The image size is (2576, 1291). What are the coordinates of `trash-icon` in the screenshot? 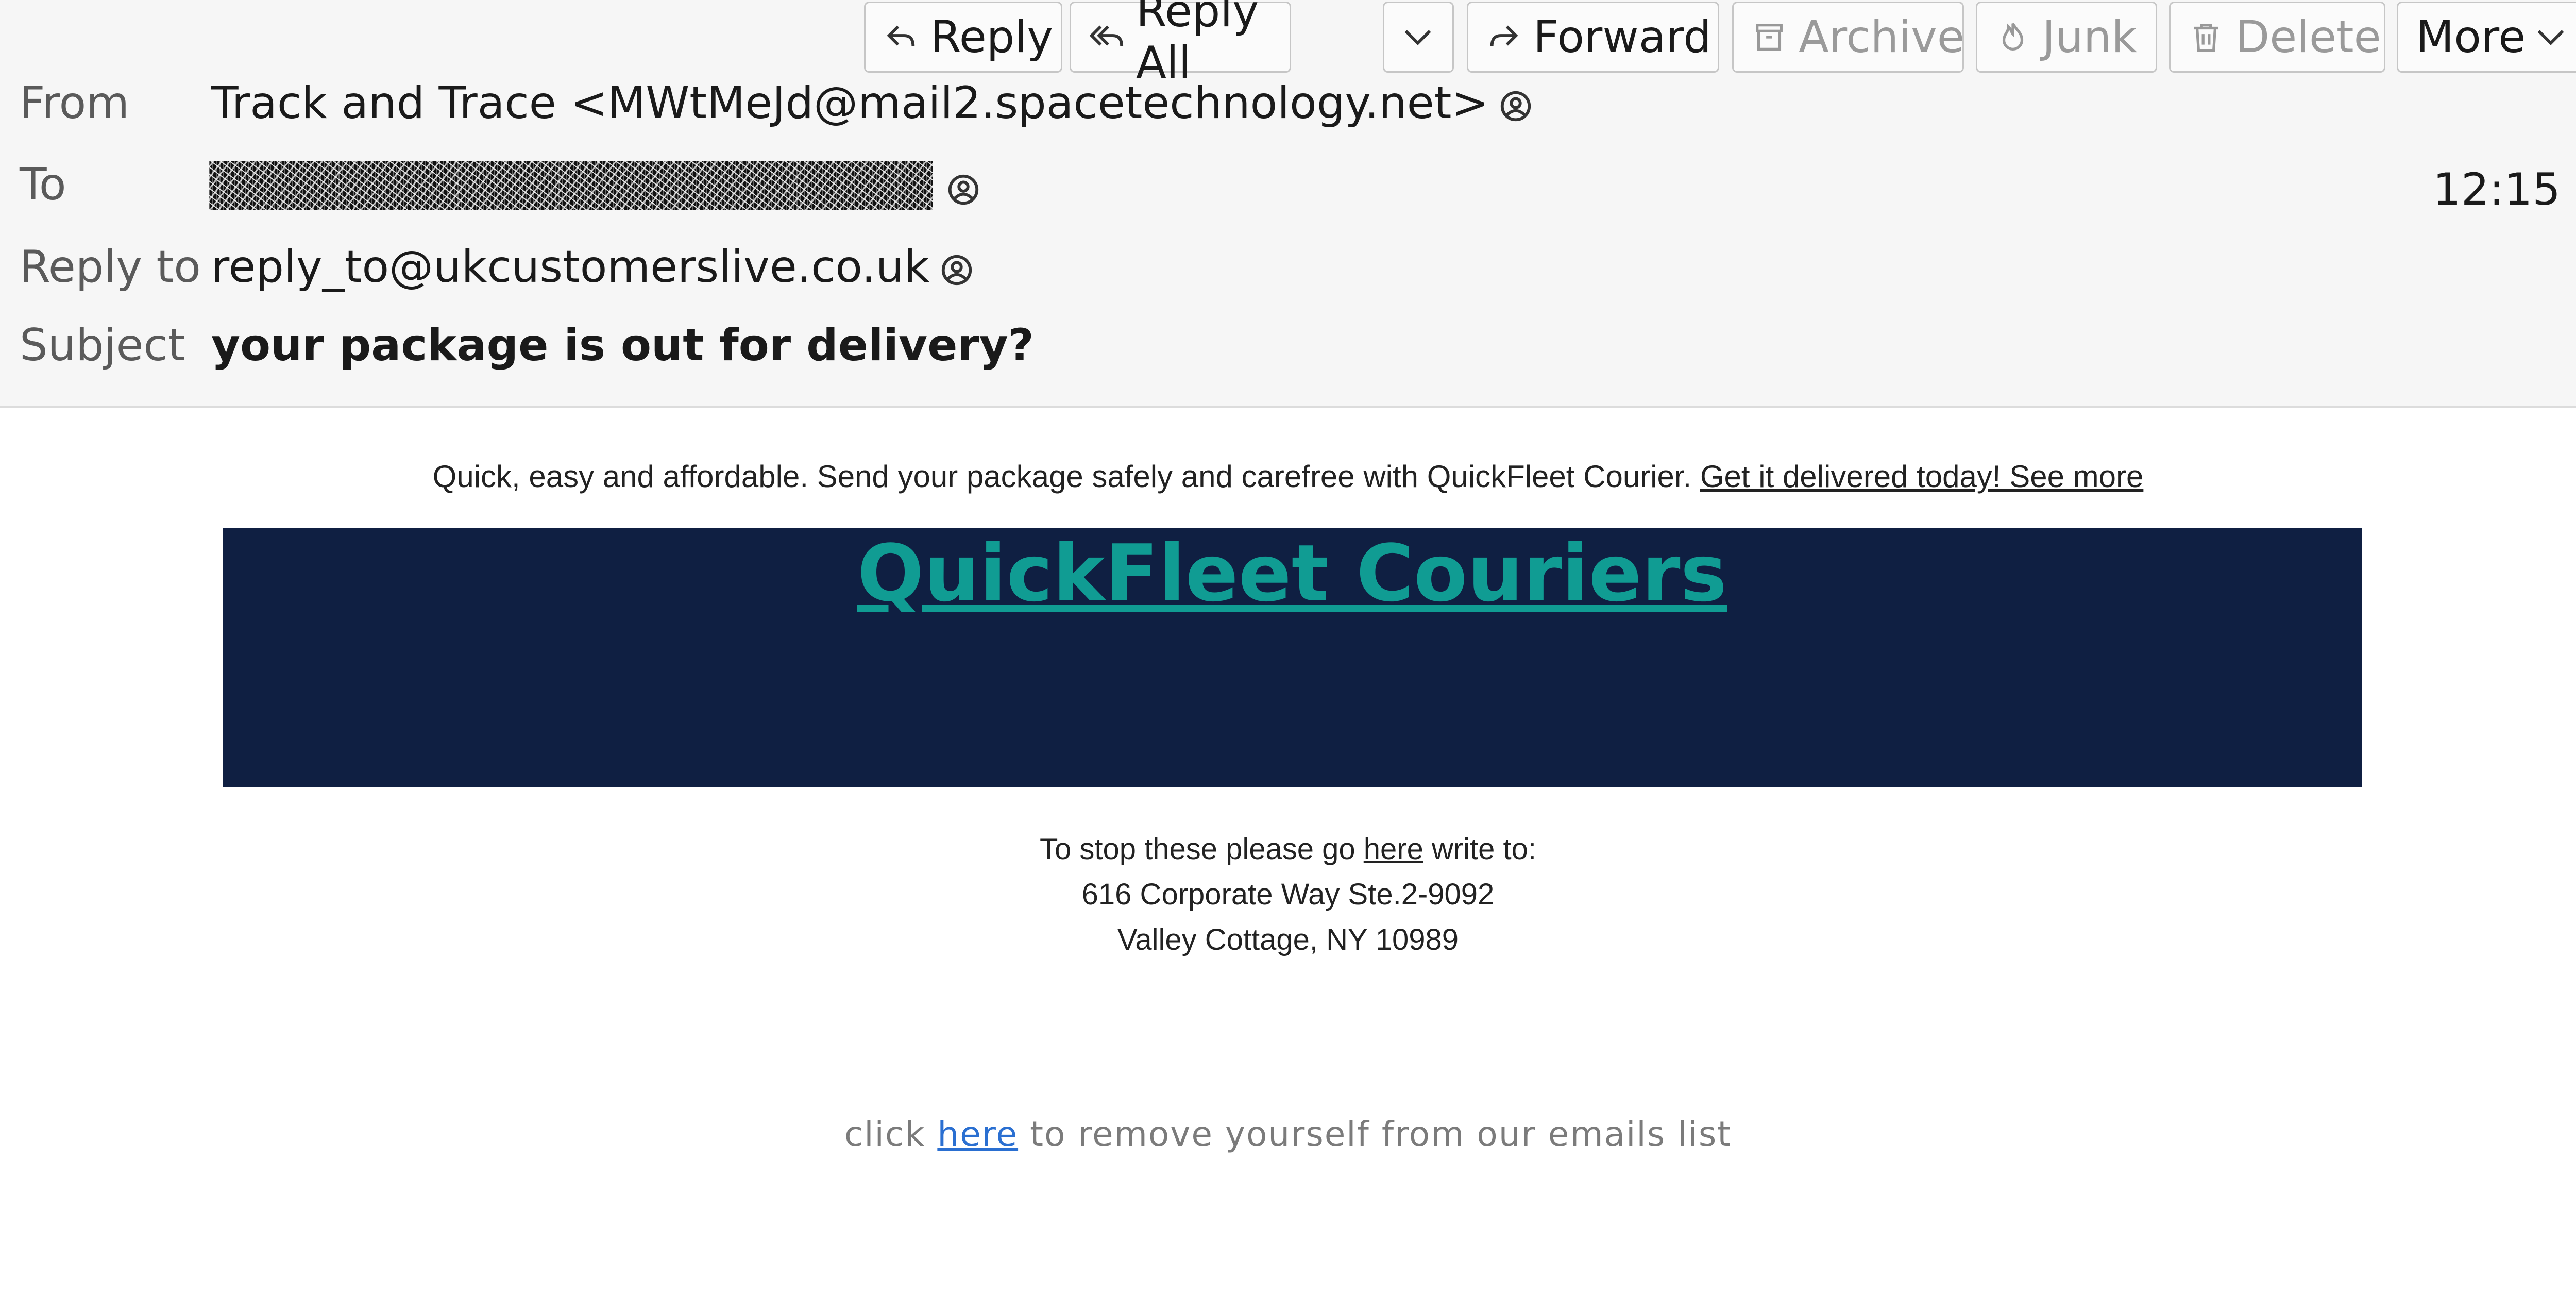 It's located at (2206, 38).